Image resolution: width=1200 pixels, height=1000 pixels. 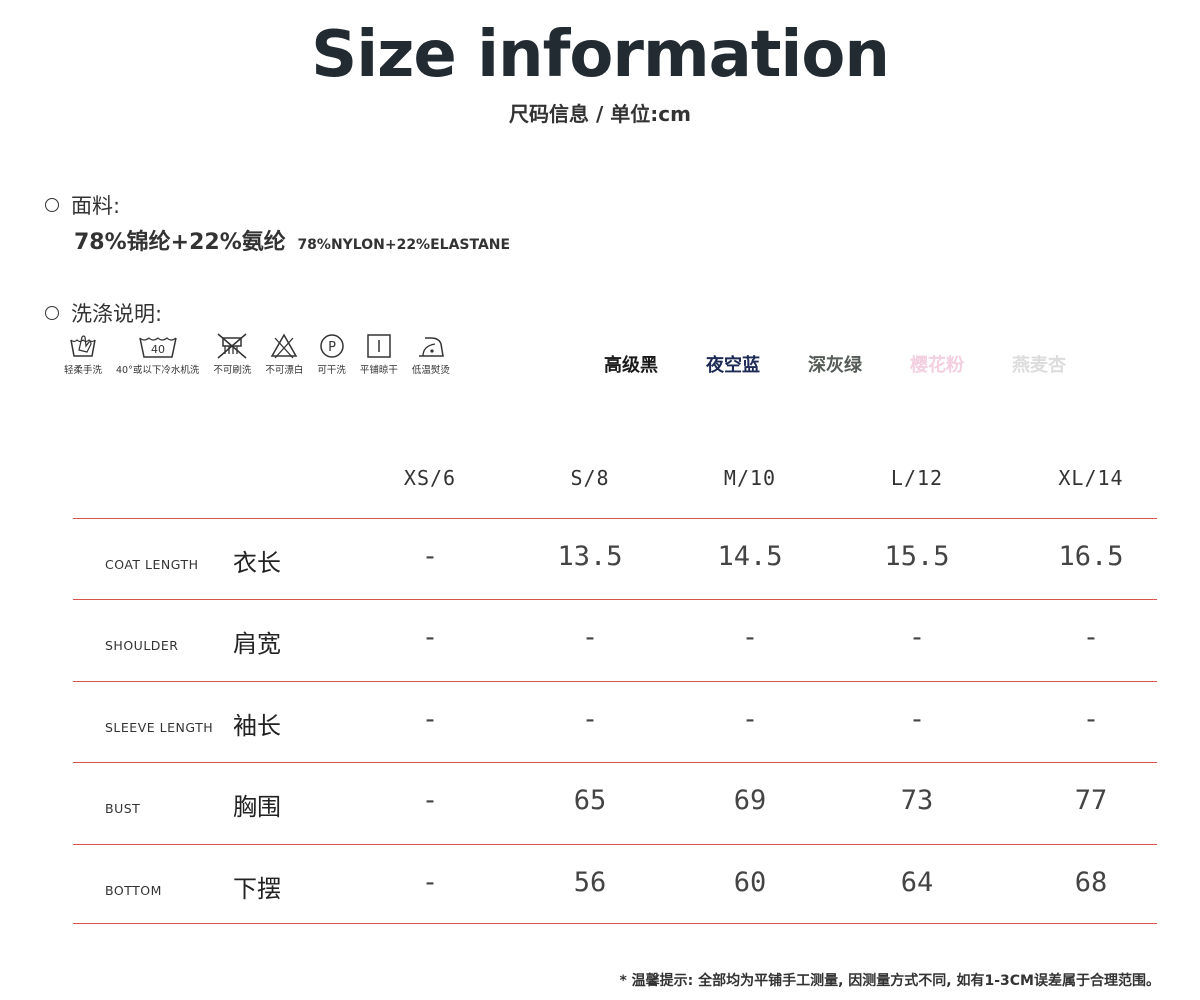 What do you see at coordinates (590, 882) in the screenshot?
I see `table-cell: 56` at bounding box center [590, 882].